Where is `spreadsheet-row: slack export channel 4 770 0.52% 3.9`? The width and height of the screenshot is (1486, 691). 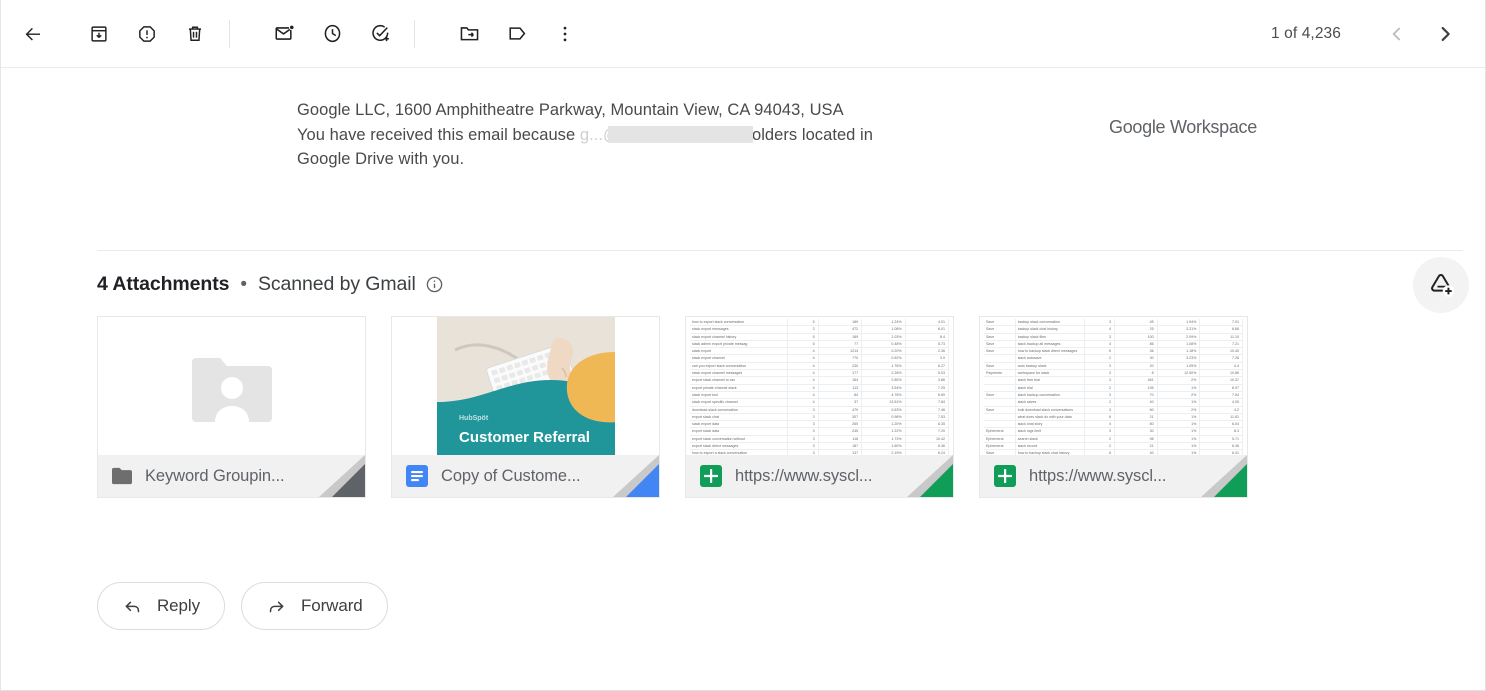 spreadsheet-row: slack export channel 4 770 0.52% 3.9 is located at coordinates (819, 359).